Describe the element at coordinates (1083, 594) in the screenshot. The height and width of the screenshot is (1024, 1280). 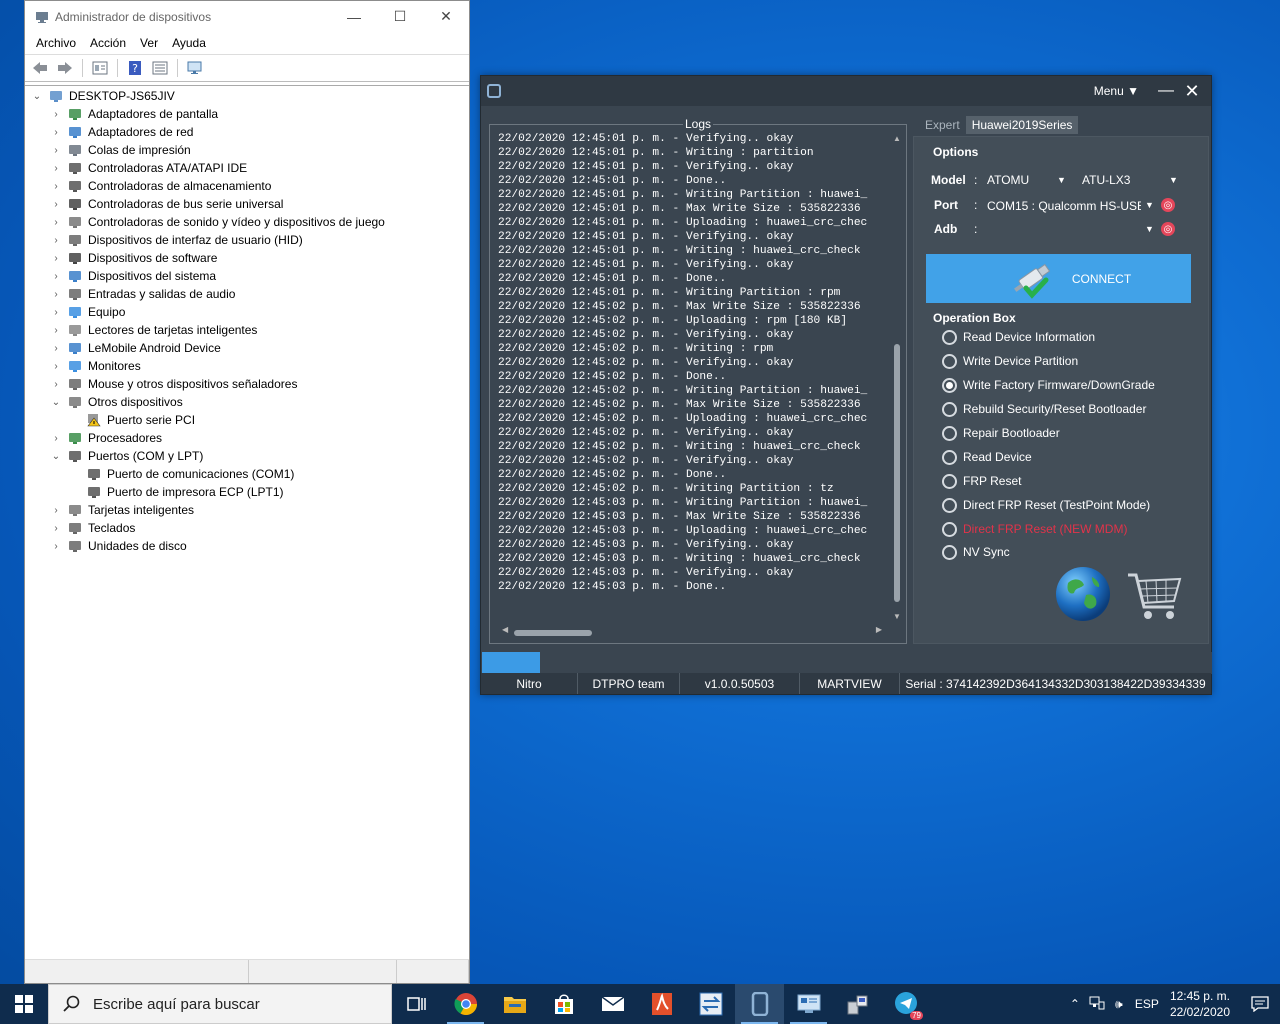
I see `globe-icon` at that location.